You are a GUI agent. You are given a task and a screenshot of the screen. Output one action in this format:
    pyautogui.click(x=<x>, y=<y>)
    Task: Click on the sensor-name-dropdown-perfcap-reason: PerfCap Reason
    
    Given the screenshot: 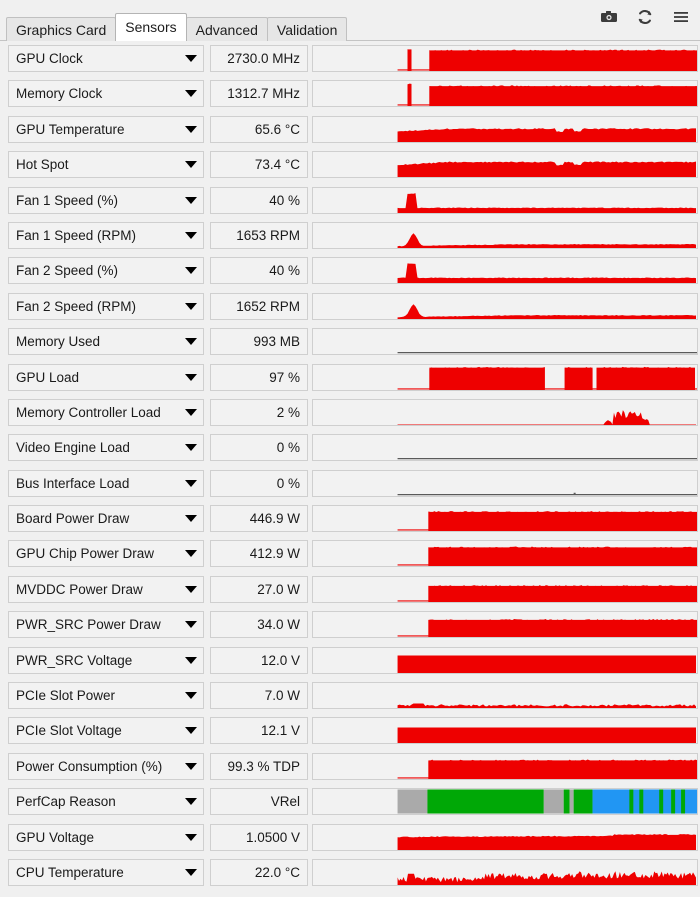 What is the action you would take?
    pyautogui.click(x=106, y=802)
    